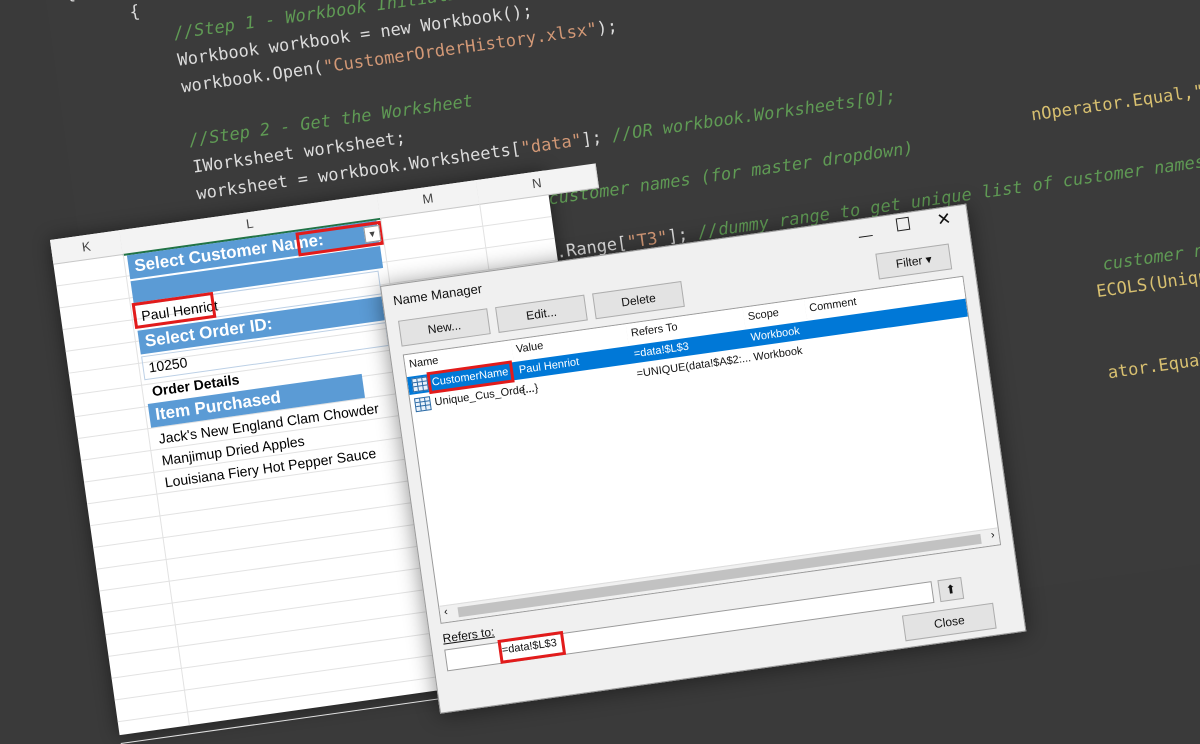 Image resolution: width=1200 pixels, height=744 pixels. What do you see at coordinates (903, 224) in the screenshot?
I see `maximize-icon` at bounding box center [903, 224].